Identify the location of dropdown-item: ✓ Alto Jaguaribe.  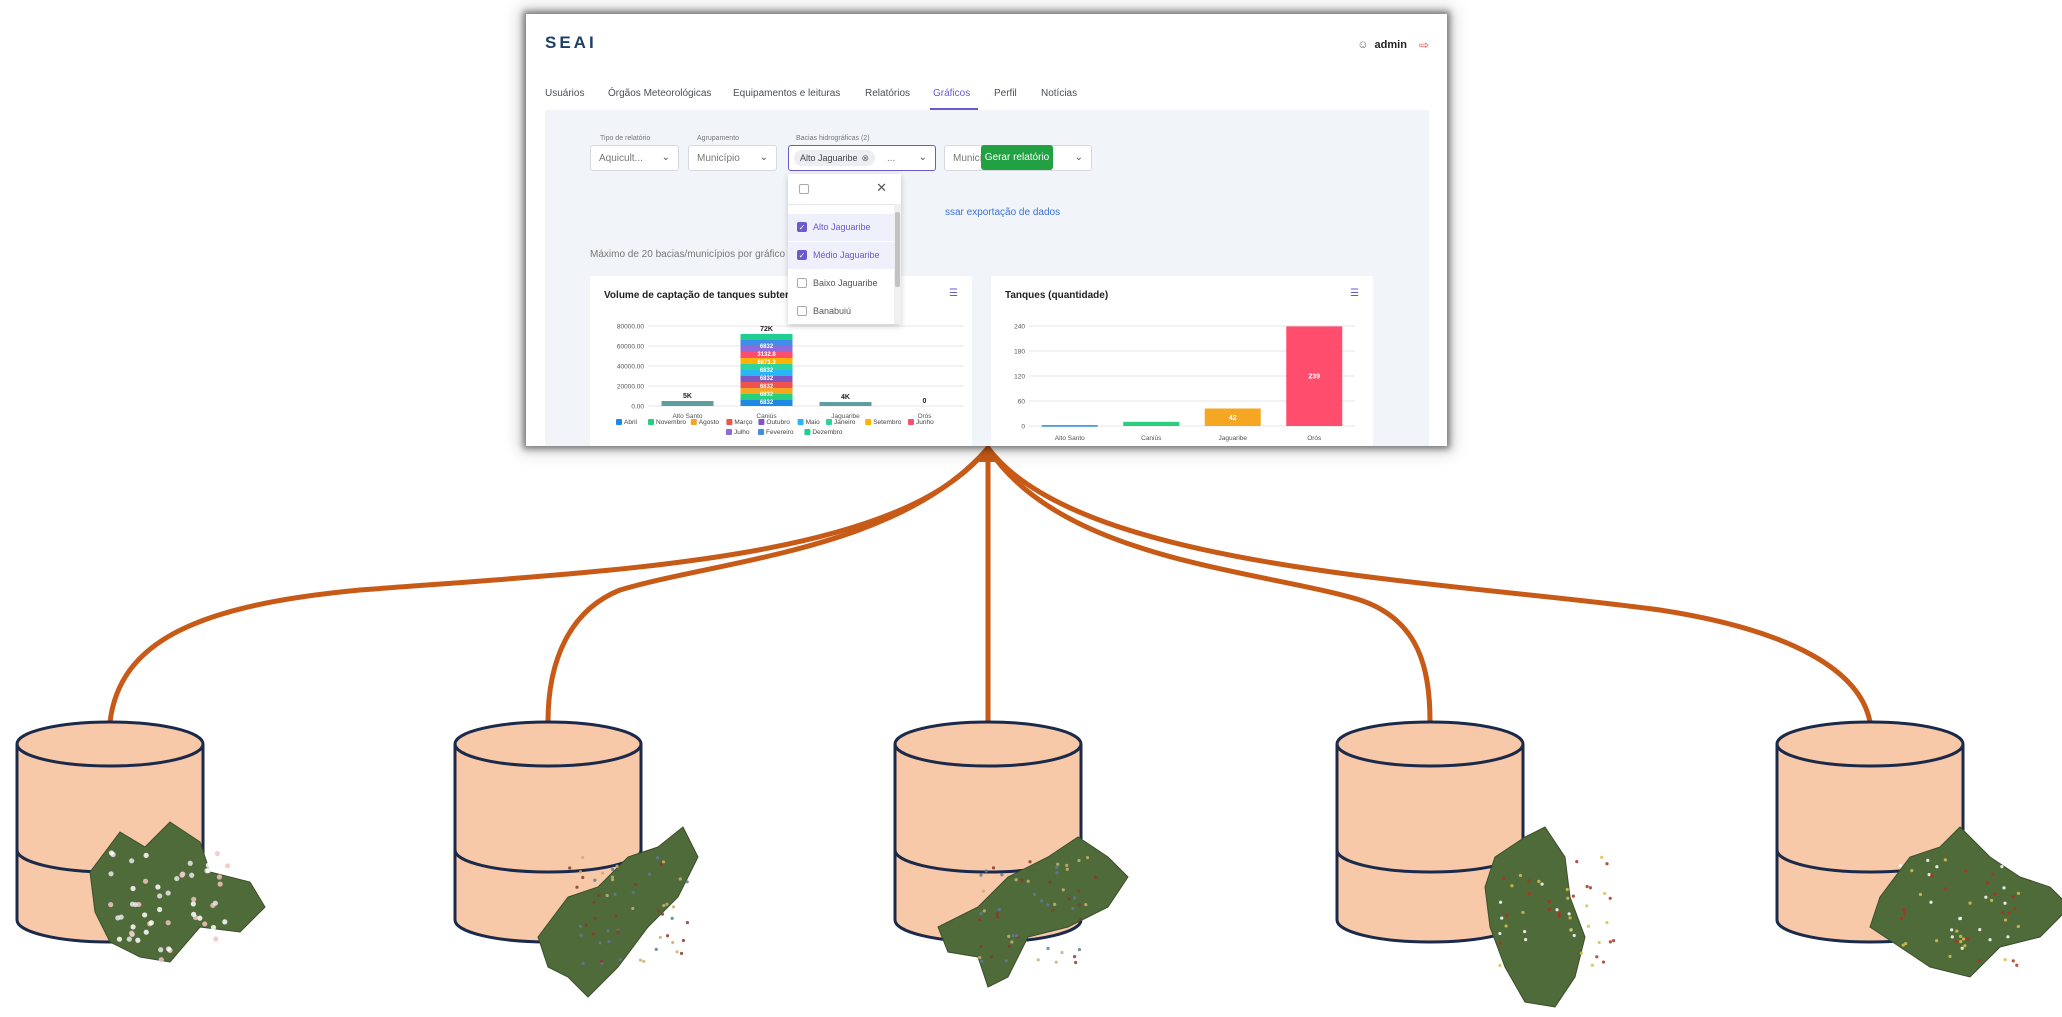
(841, 227).